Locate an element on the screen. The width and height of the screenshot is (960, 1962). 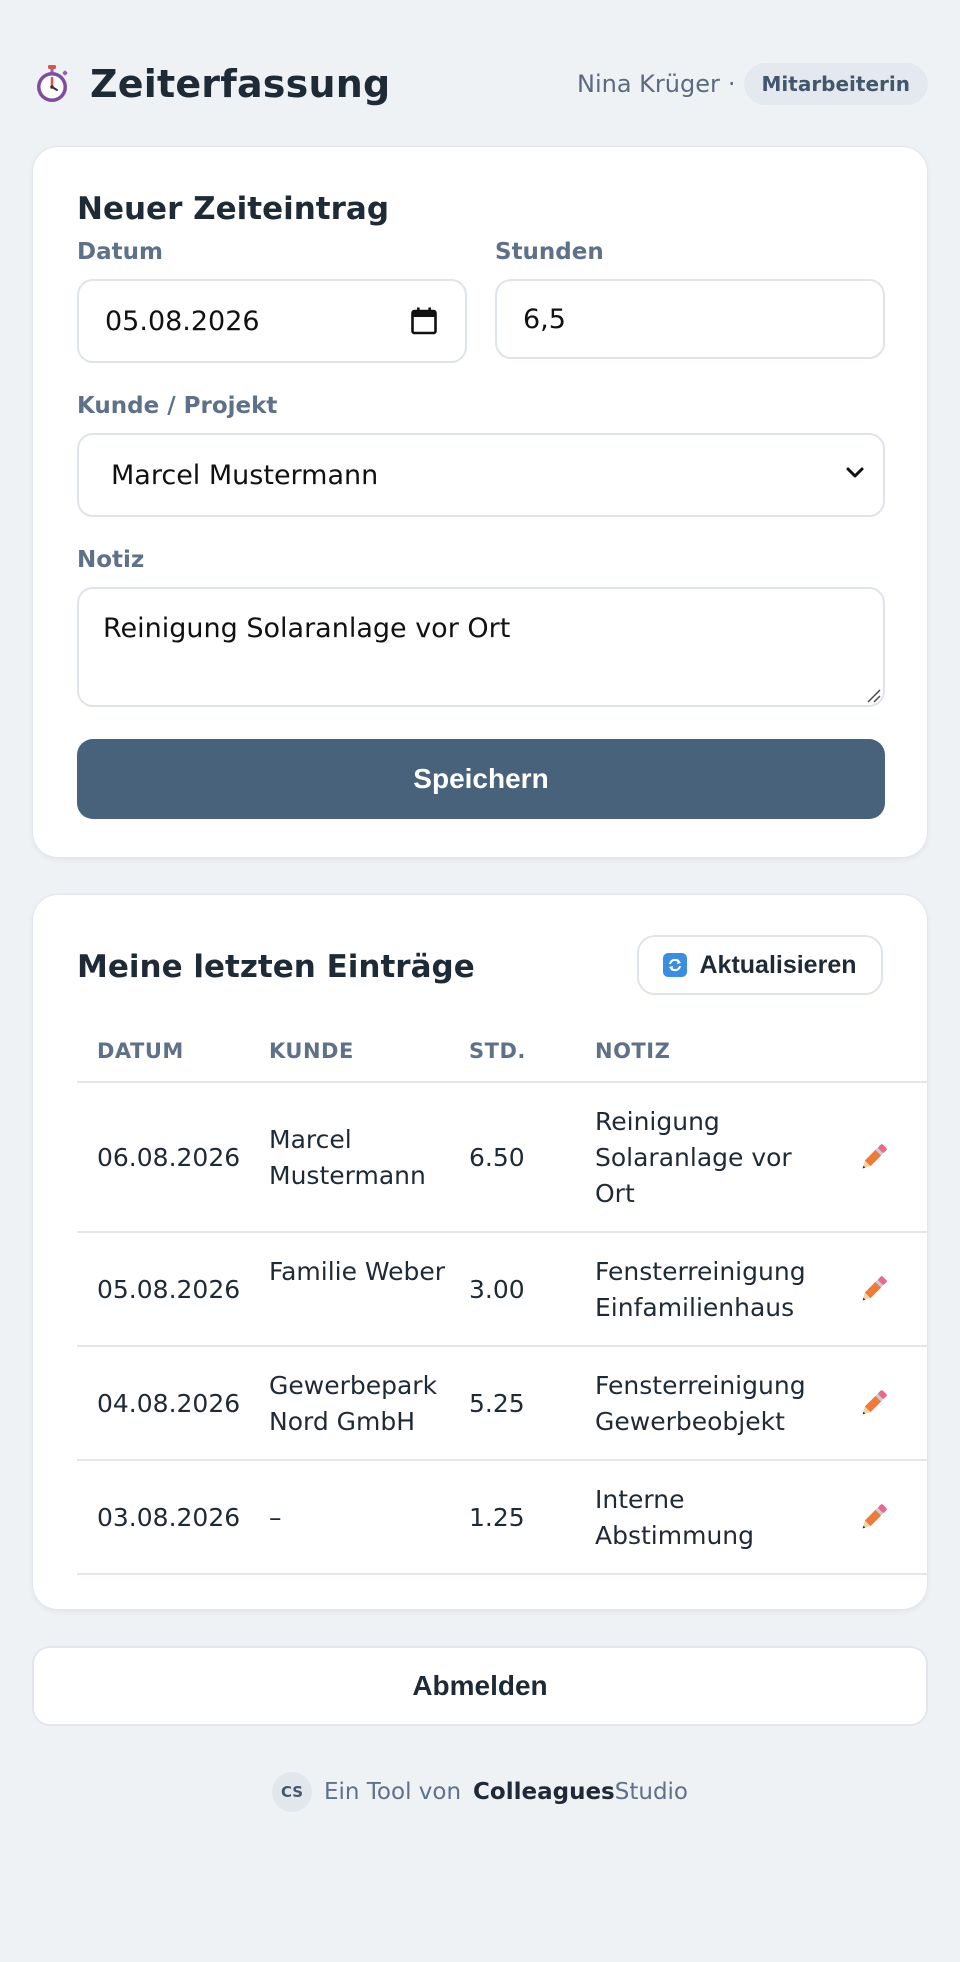
customer-label: Kunde / Projekt is located at coordinates (177, 406).